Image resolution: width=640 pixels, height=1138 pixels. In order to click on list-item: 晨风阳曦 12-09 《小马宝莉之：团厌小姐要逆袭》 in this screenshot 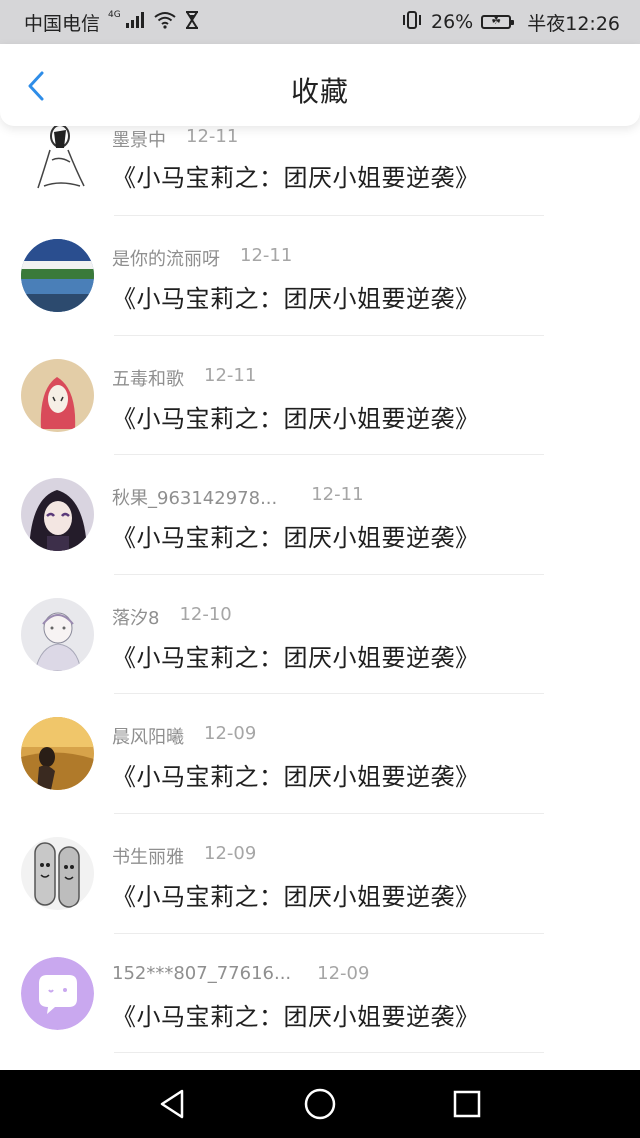, I will do `click(320, 754)`.